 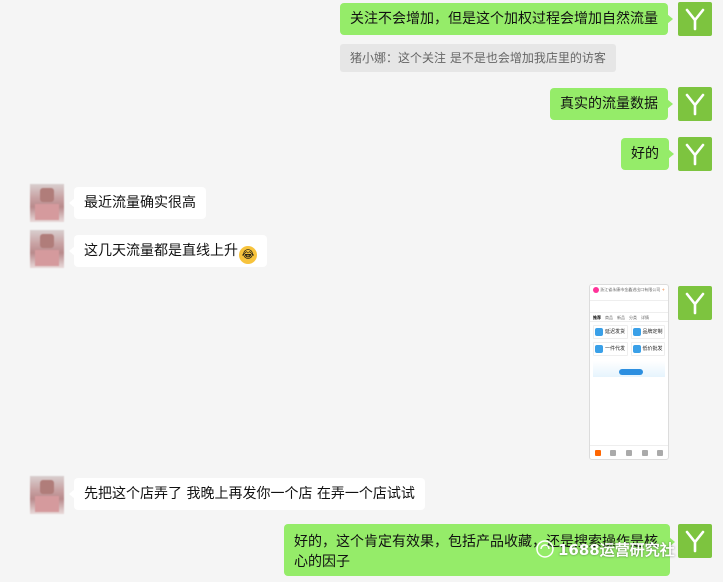 What do you see at coordinates (652, 331) in the screenshot?
I see `service-label: 品牌定制` at bounding box center [652, 331].